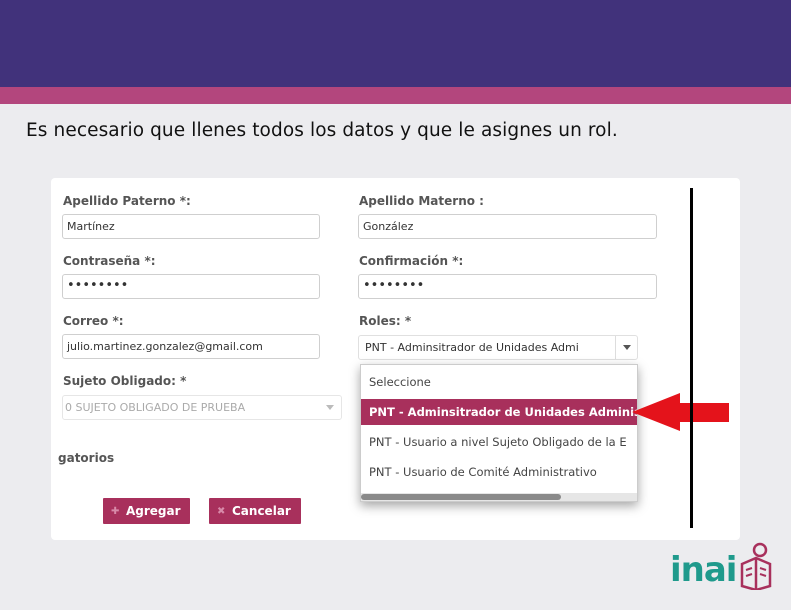  I want to click on dropdown-horizontal-scrollbar, so click(499, 497).